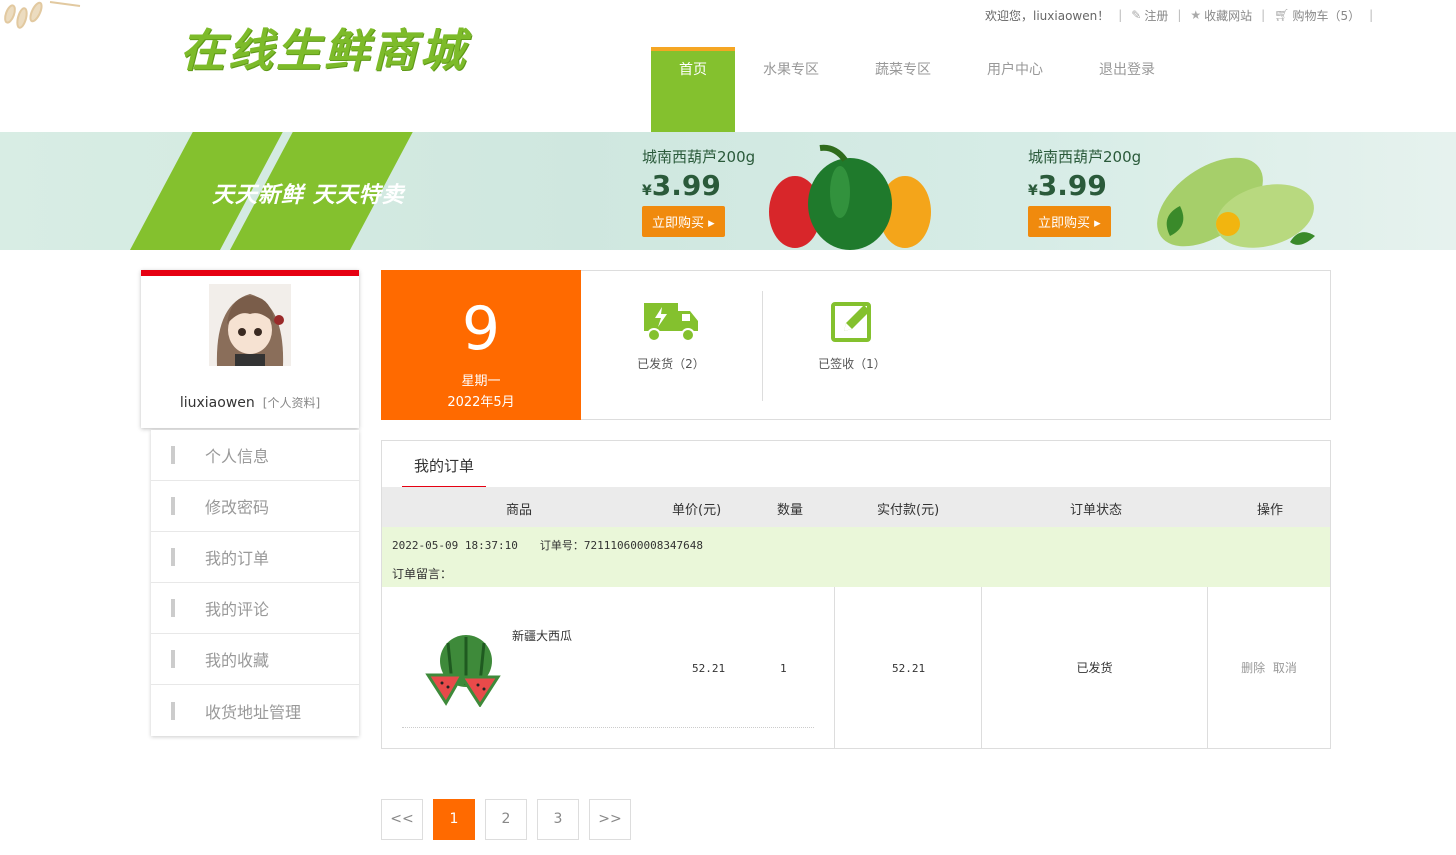  I want to click on stat-received-label: 已签收（1）, so click(852, 364).